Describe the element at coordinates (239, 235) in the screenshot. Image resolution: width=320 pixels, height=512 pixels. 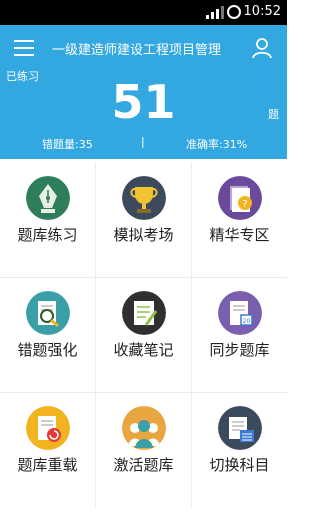
I see `grid-item-label: 精华专区` at that location.